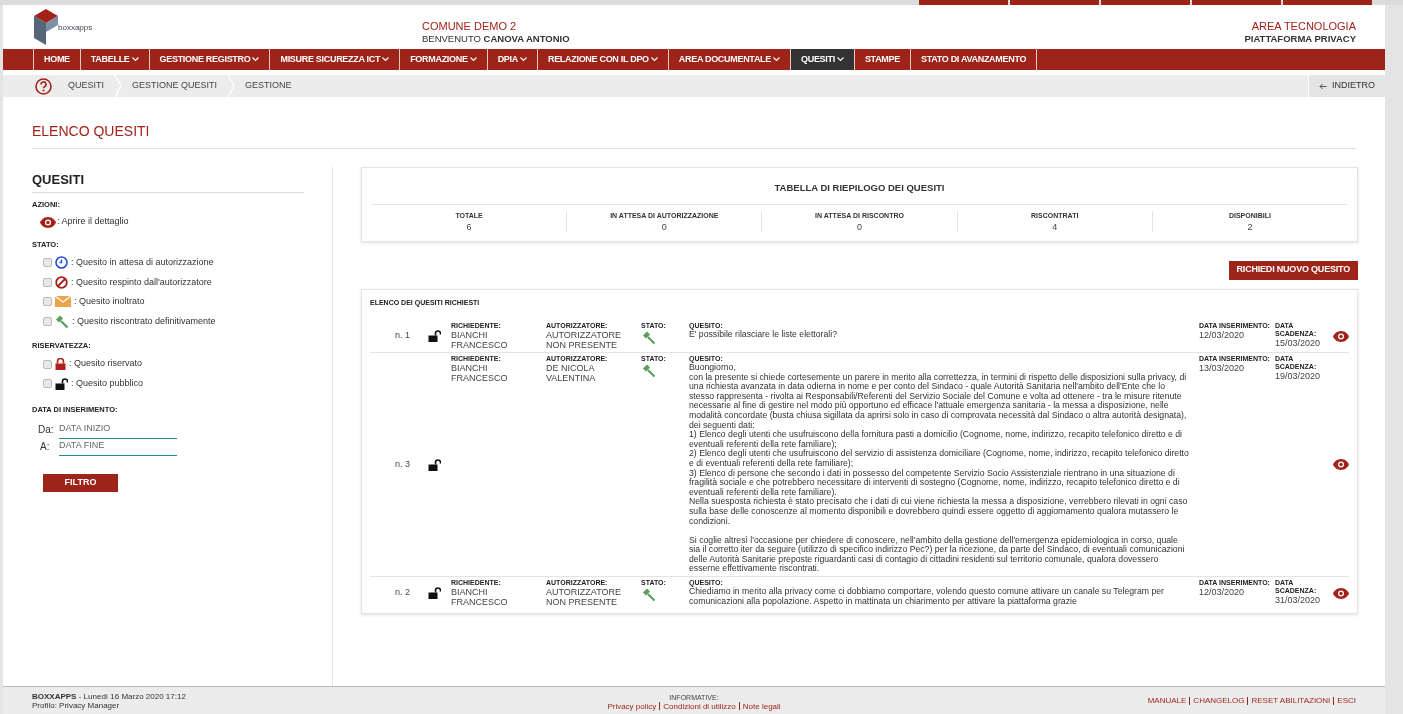 This screenshot has height=714, width=1403. Describe the element at coordinates (763, 335) in the screenshot. I see `question-text: E' possibile rilasciare le liste elettorali?` at that location.